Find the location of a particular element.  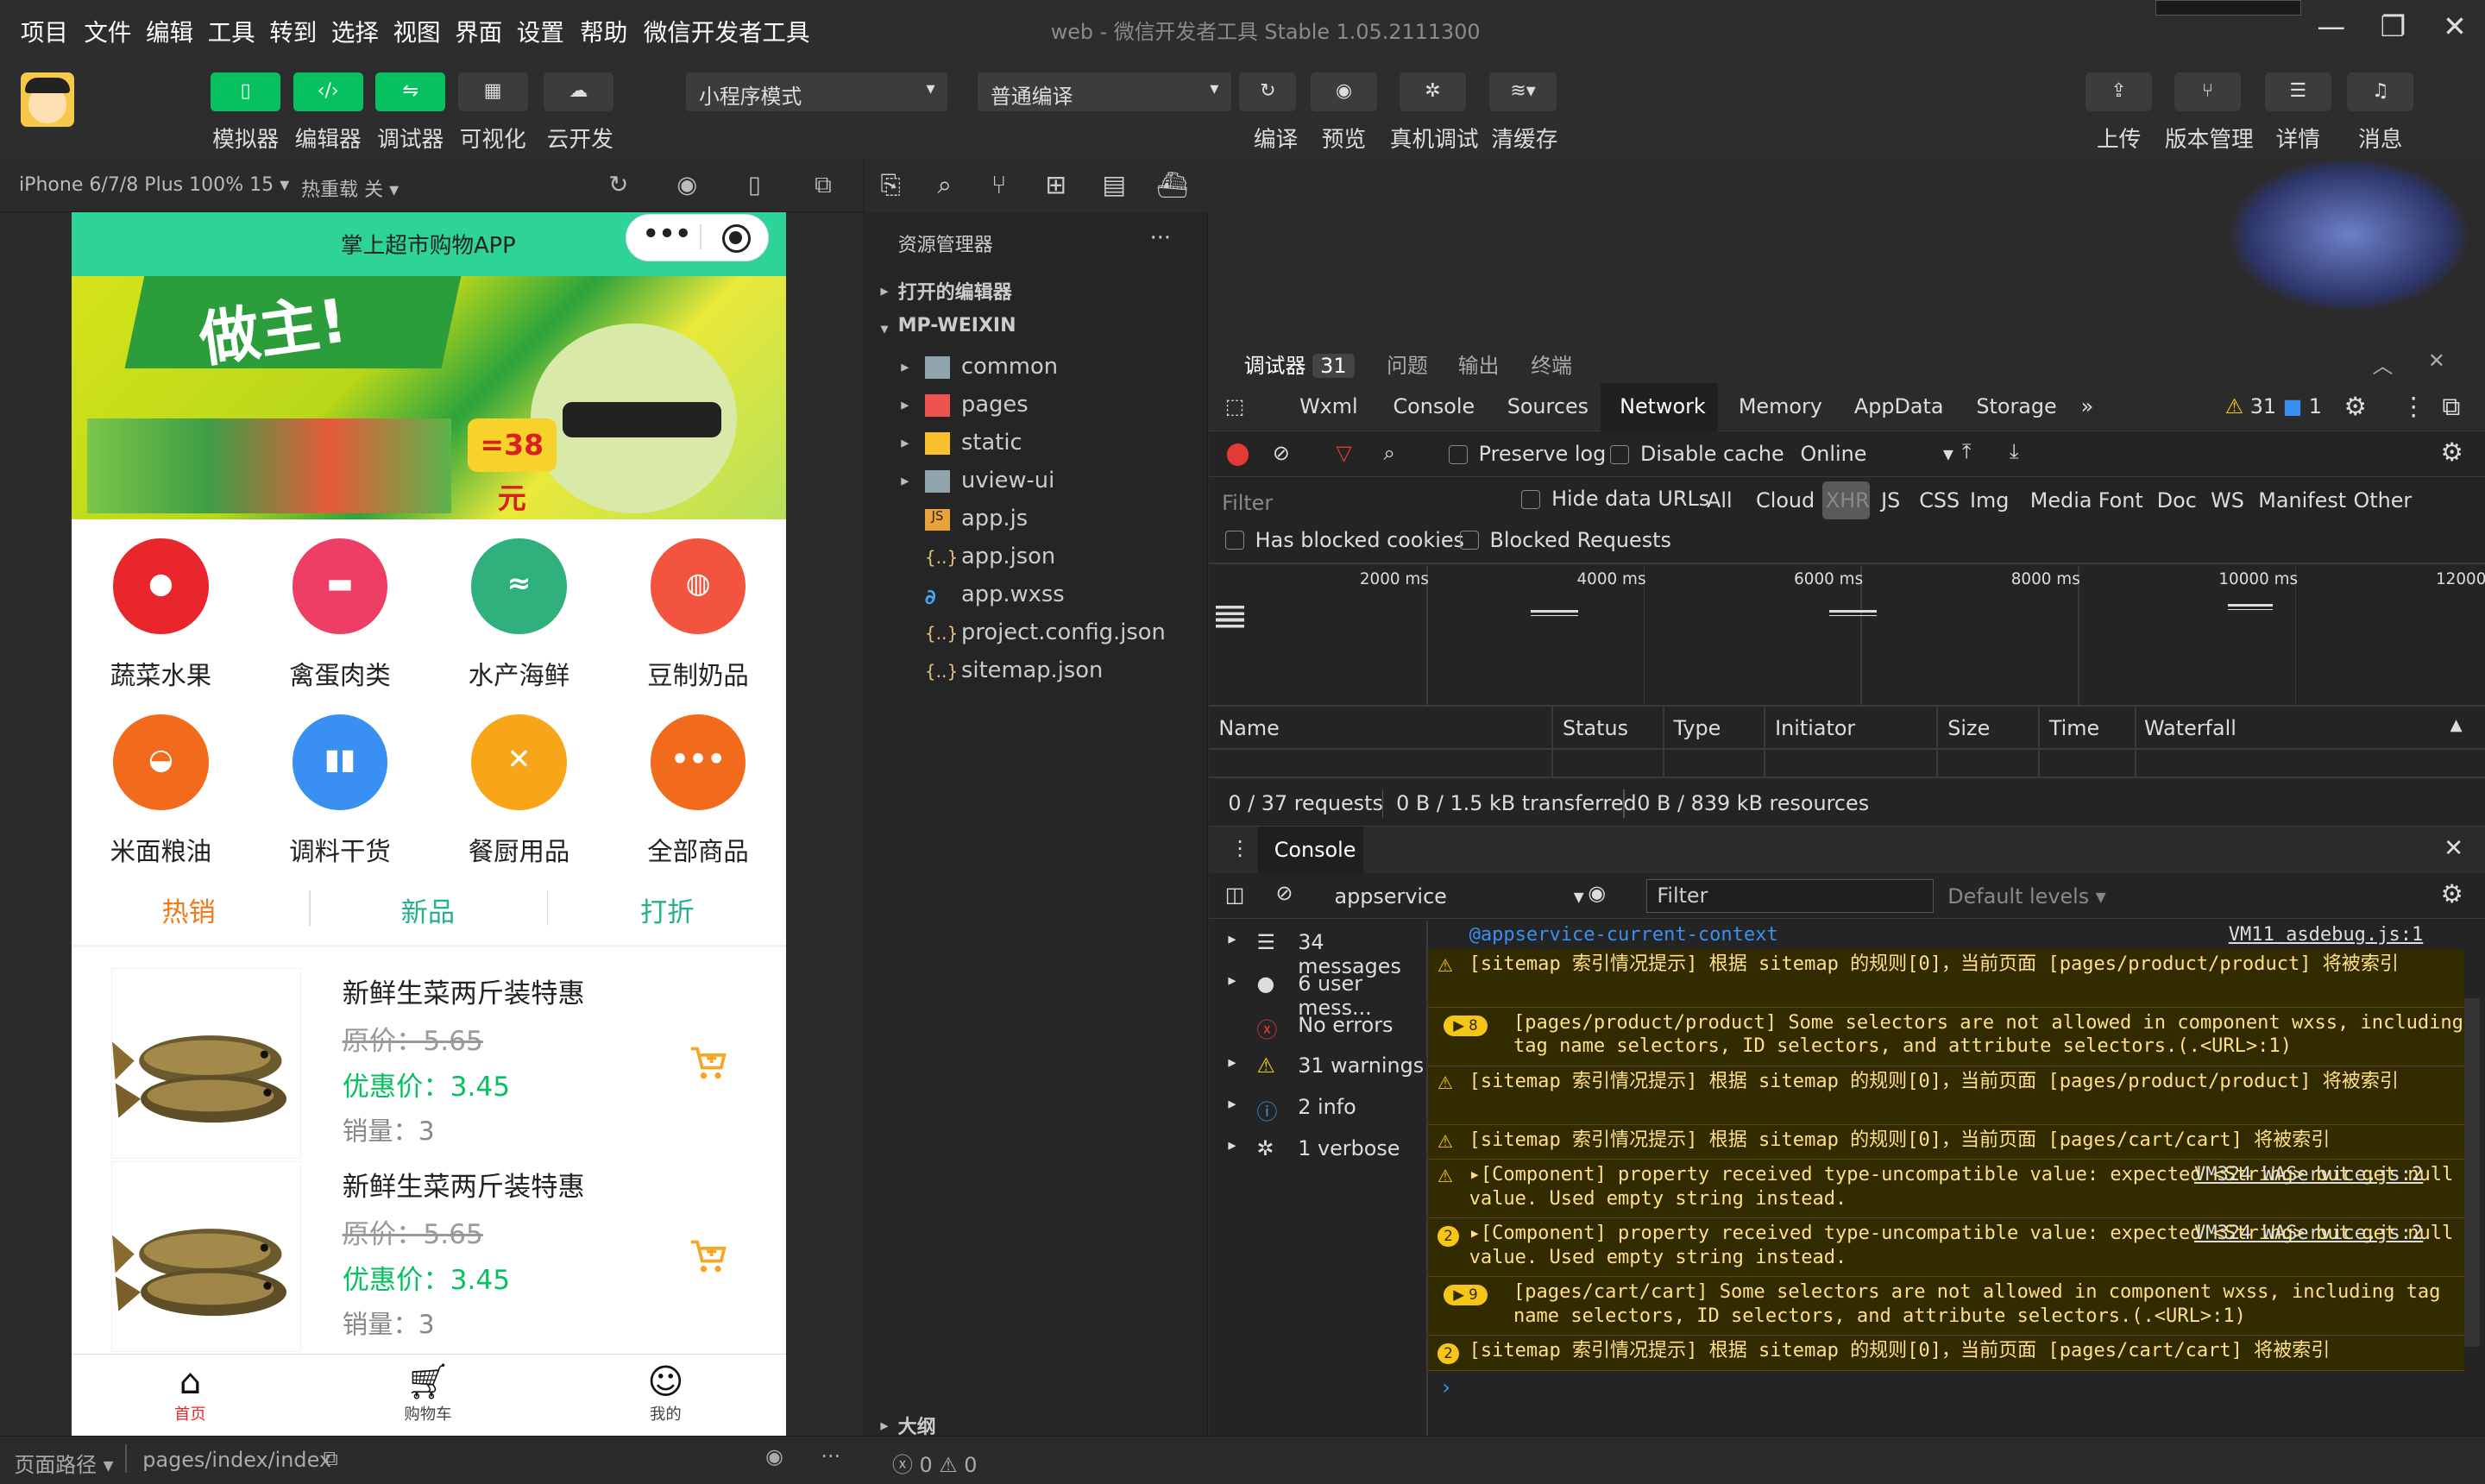

dock-icon: ⧉ is located at coordinates (2451, 407).